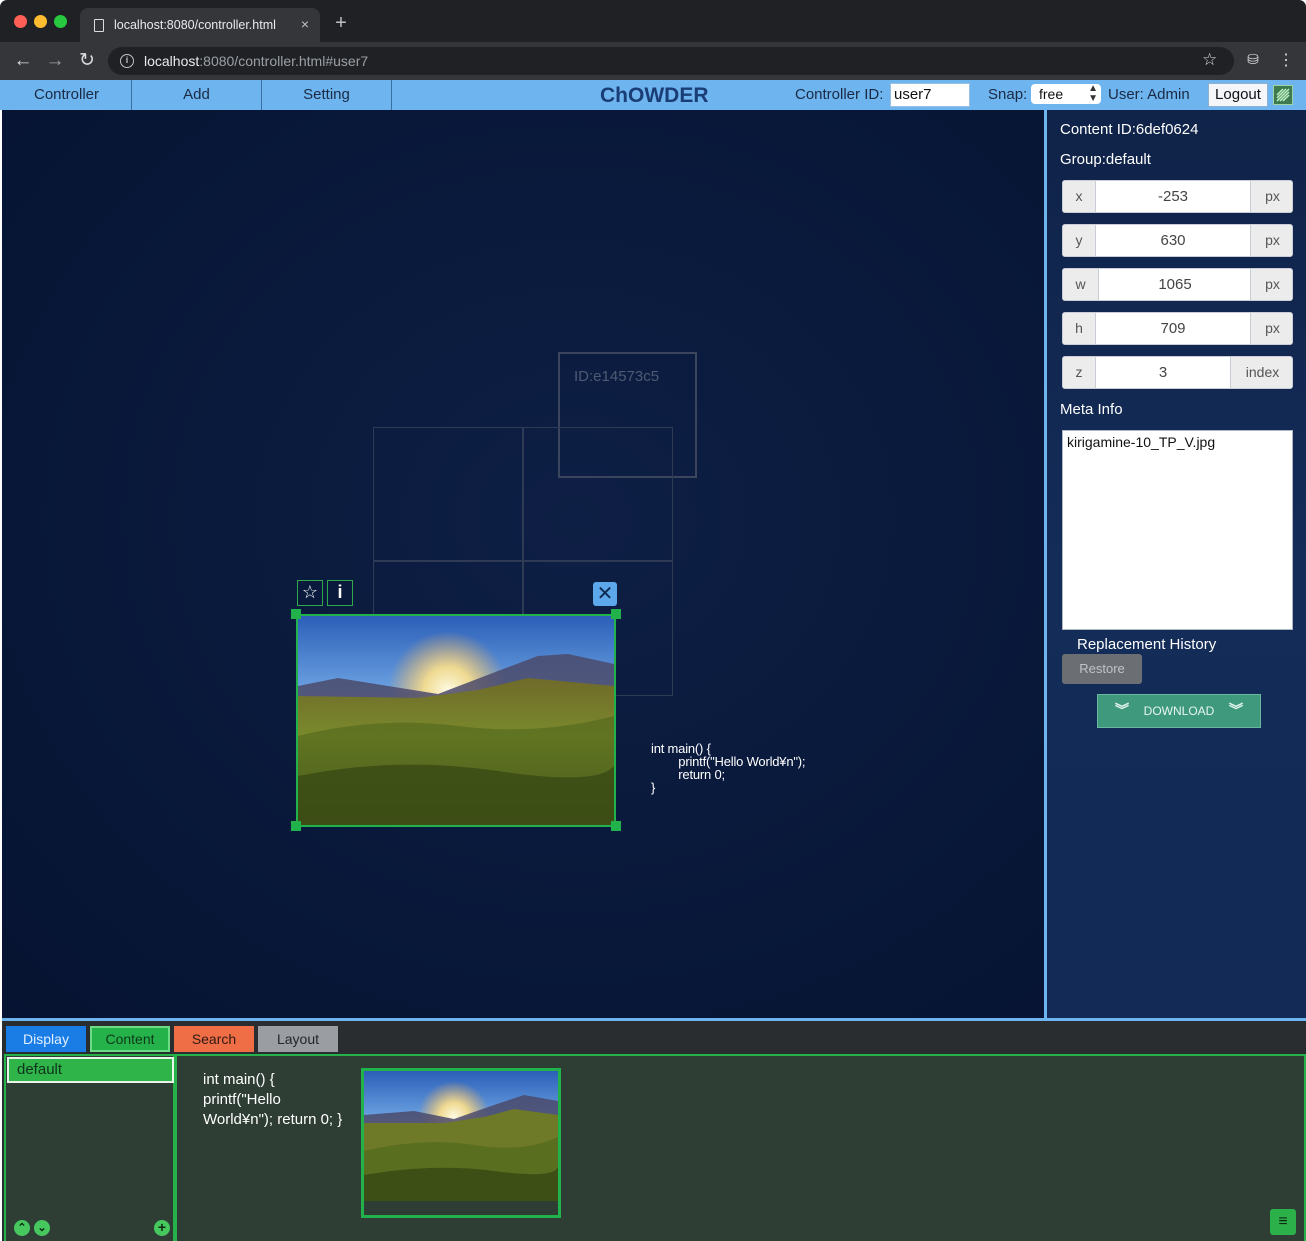 The image size is (1306, 1241). I want to click on tab-layout: Layout, so click(298, 1039).